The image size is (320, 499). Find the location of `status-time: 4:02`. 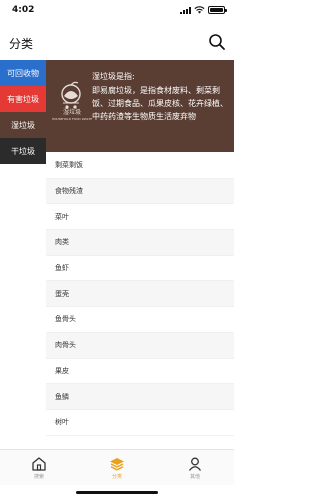

status-time: 4:02 is located at coordinates (23, 10).